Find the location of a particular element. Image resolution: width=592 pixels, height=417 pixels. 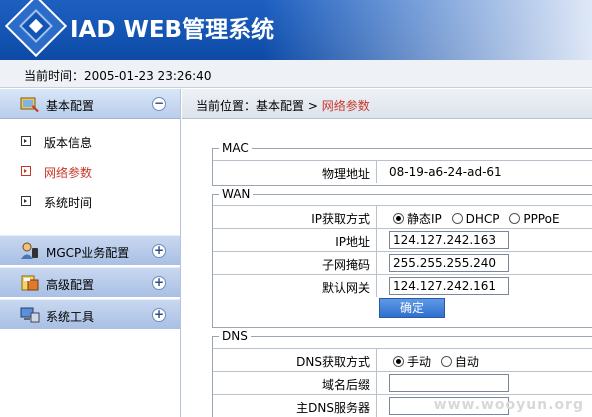

collapse-icon: − is located at coordinates (159, 104).